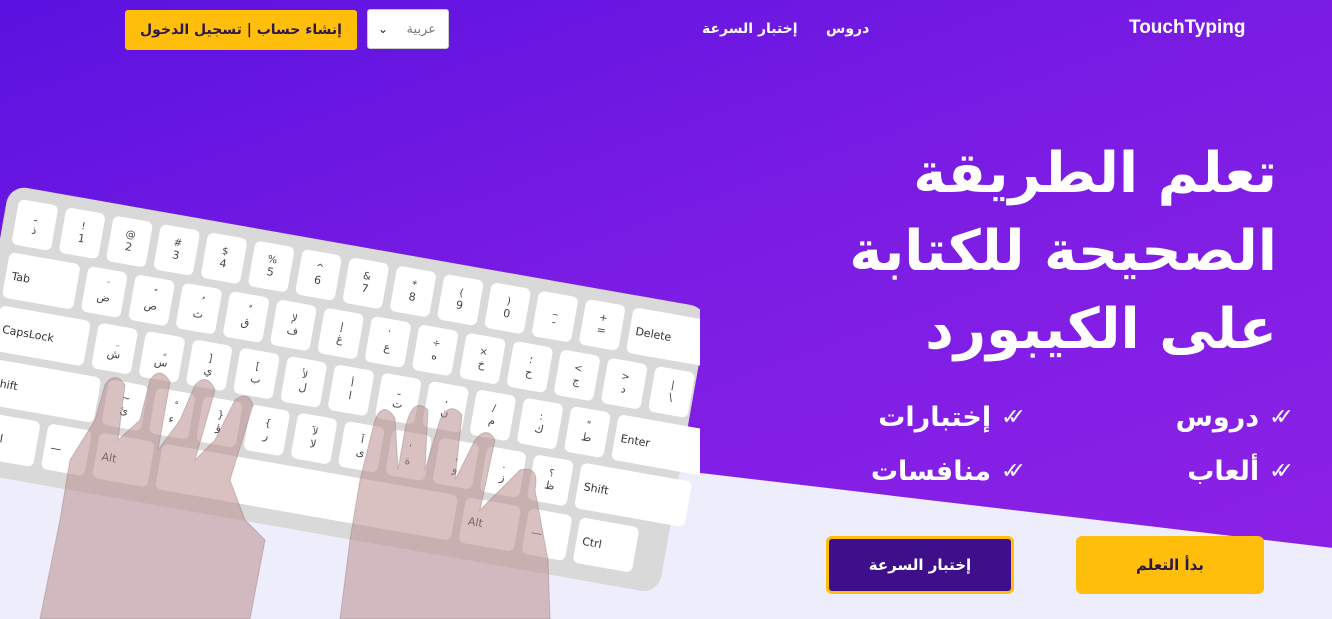 The width and height of the screenshot is (1332, 619). I want to click on start-learning-button: بدأ التعلم, so click(1170, 565).